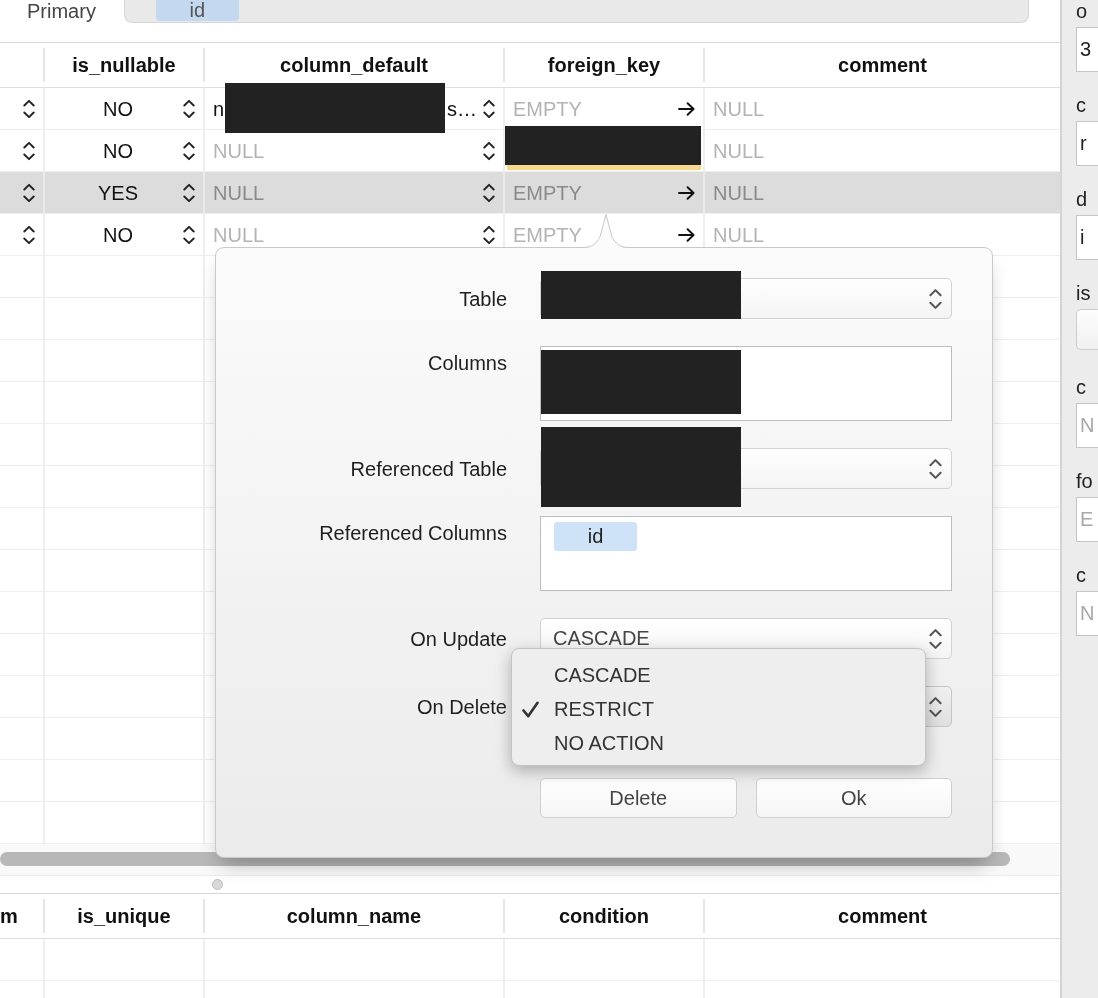 Image resolution: width=1098 pixels, height=998 pixels. Describe the element at coordinates (1085, 481) in the screenshot. I see `field-label: fo` at that location.